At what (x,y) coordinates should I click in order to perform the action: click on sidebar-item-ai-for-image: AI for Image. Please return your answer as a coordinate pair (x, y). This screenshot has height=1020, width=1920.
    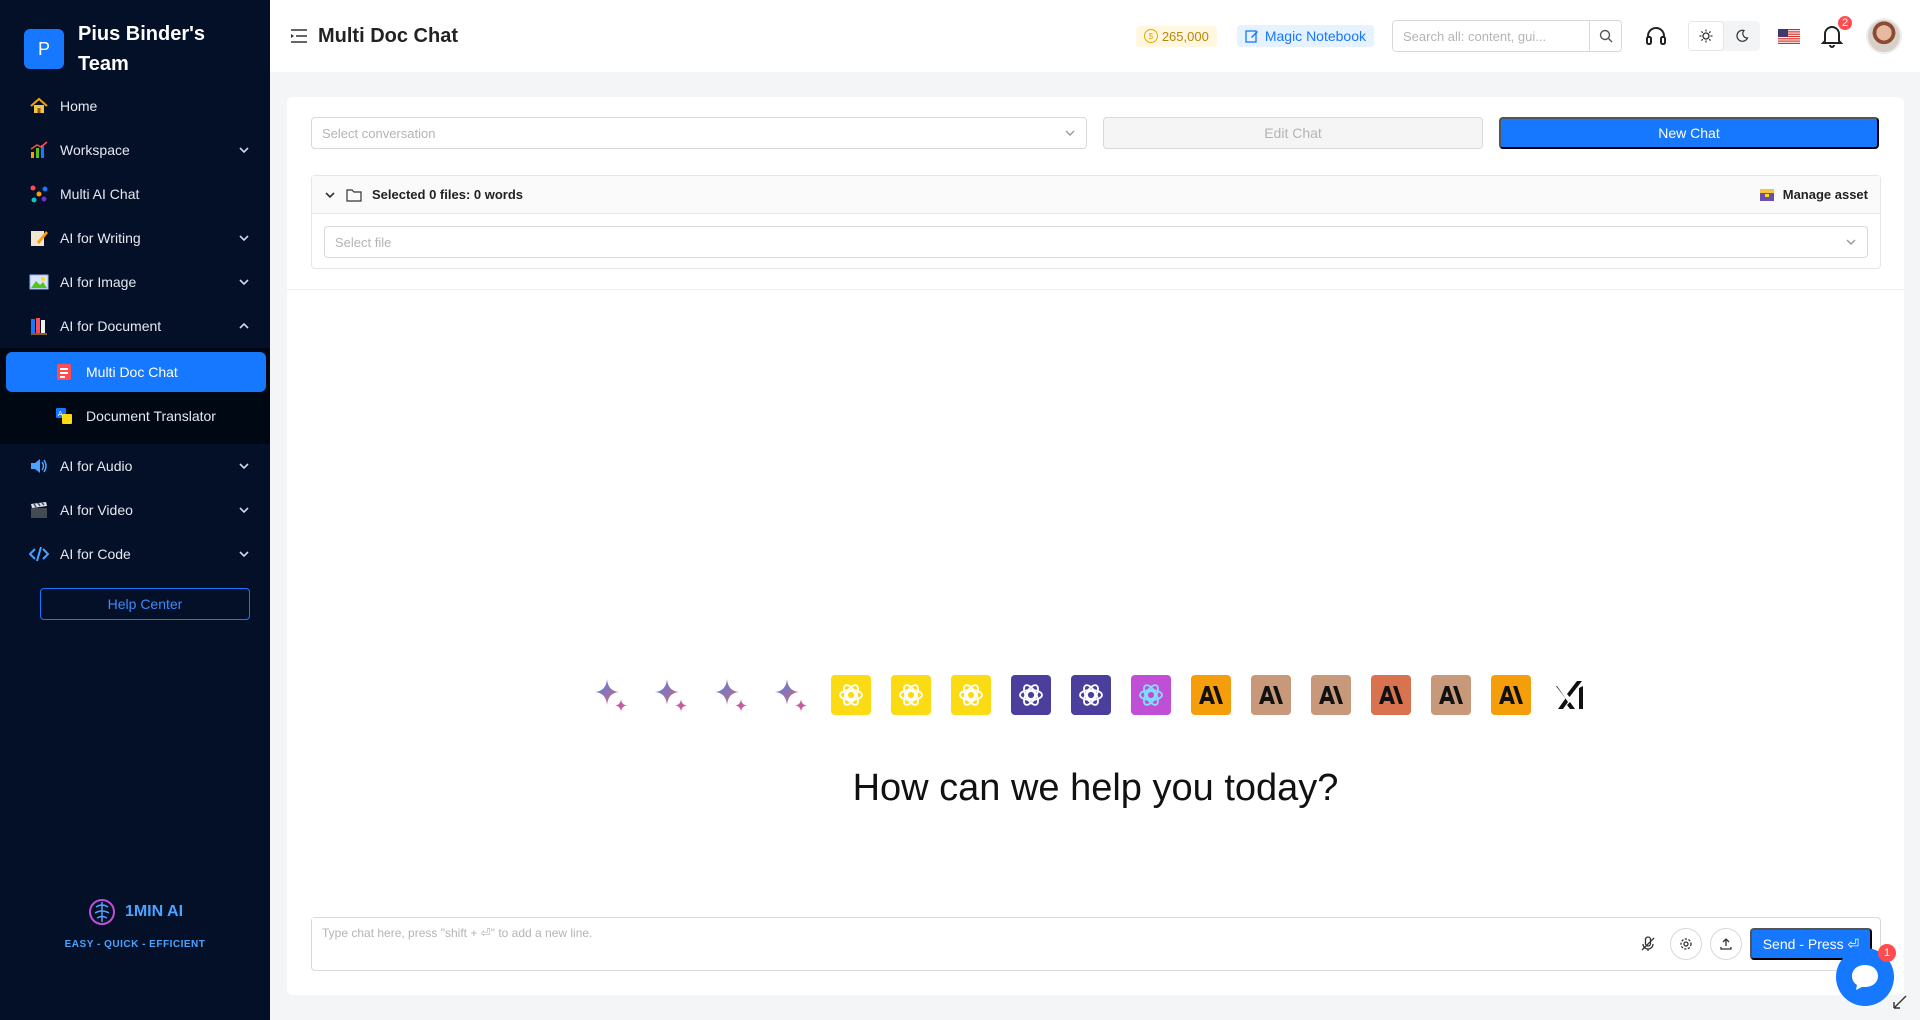
    Looking at the image, I should click on (135, 282).